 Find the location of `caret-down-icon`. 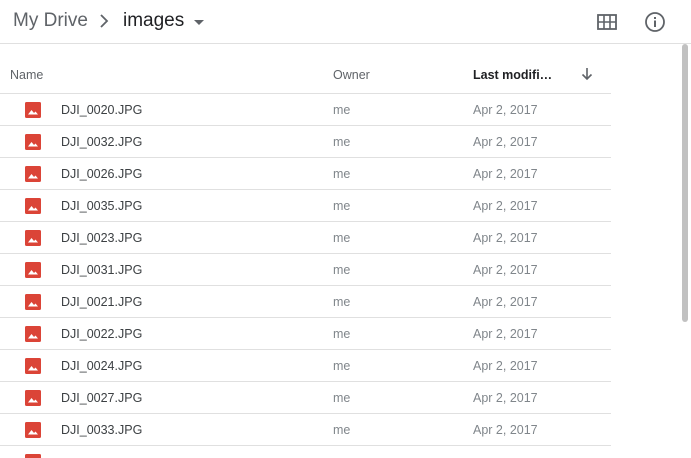

caret-down-icon is located at coordinates (199, 22).